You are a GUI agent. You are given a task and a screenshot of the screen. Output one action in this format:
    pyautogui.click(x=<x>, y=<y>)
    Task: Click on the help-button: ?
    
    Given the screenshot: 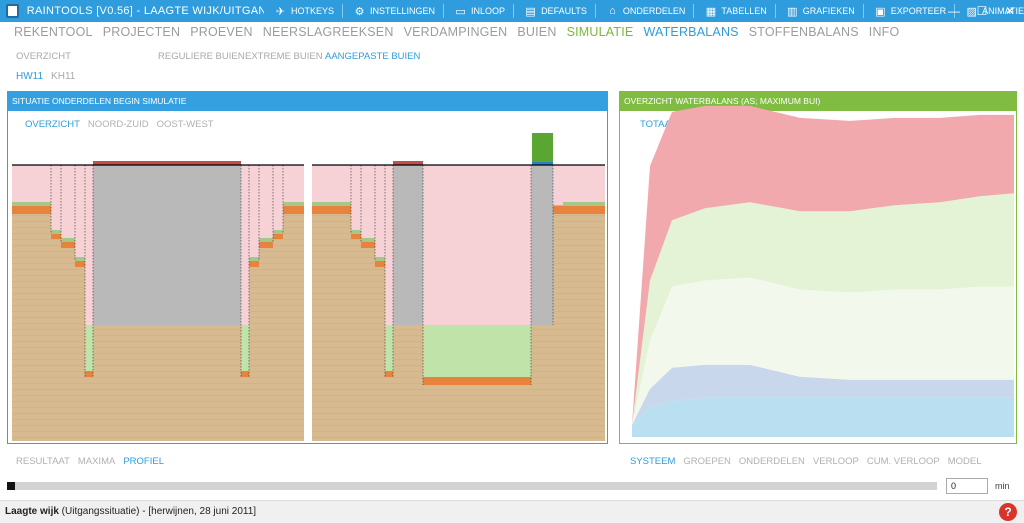 What is the action you would take?
    pyautogui.click(x=1008, y=512)
    